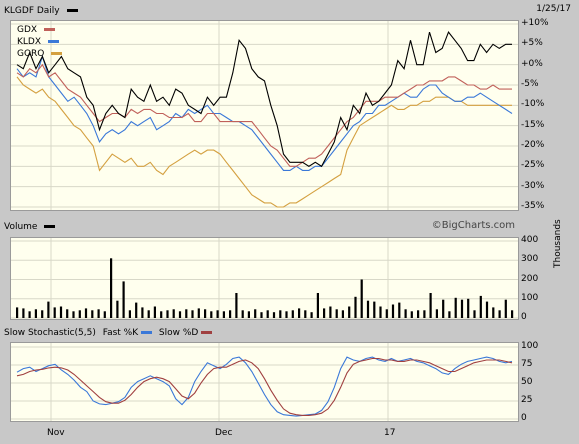  Describe the element at coordinates (72, 10) in the screenshot. I see `klgdf-legend-swatch` at that location.